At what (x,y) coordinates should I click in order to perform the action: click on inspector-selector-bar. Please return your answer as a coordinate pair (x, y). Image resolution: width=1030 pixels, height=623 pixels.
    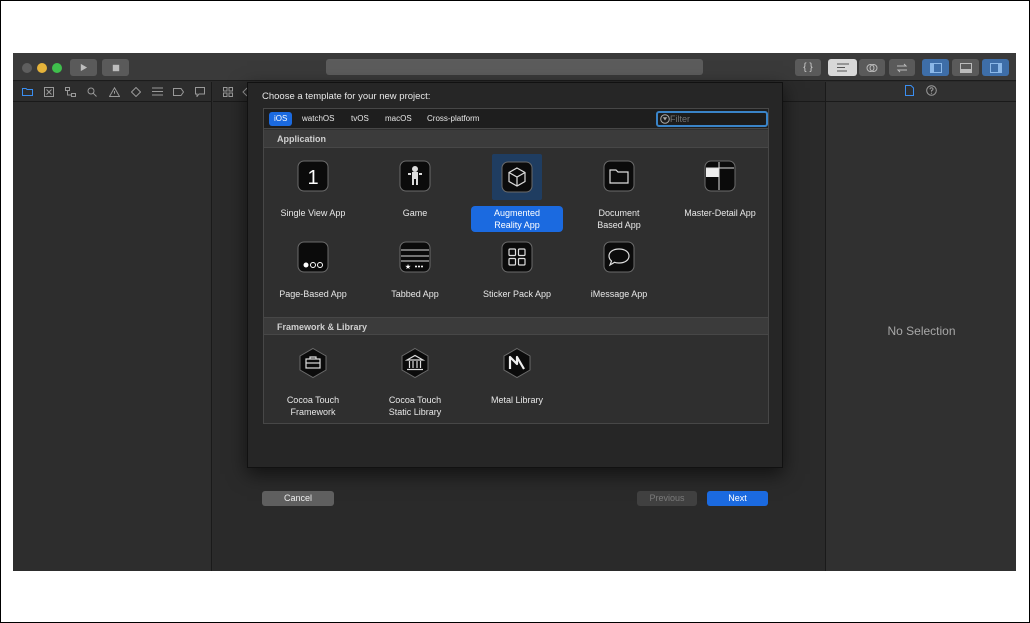
    Looking at the image, I should click on (921, 92).